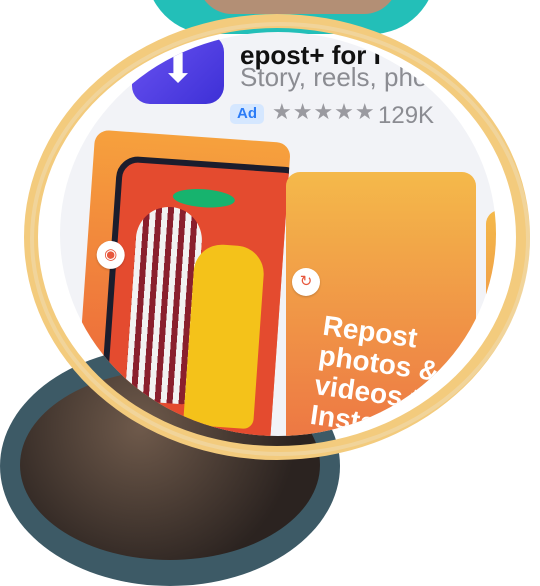 The width and height of the screenshot is (540, 586). I want to click on model-right, so click(224, 336).